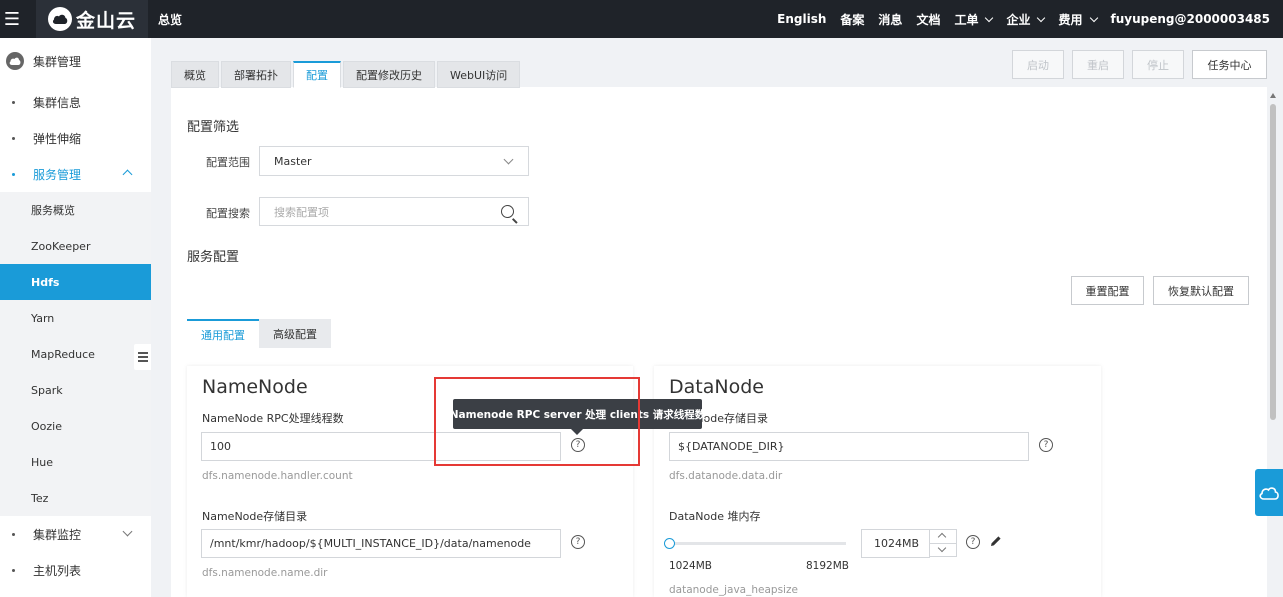 The width and height of the screenshot is (1283, 597). I want to click on scrollbar, so click(1273, 345).